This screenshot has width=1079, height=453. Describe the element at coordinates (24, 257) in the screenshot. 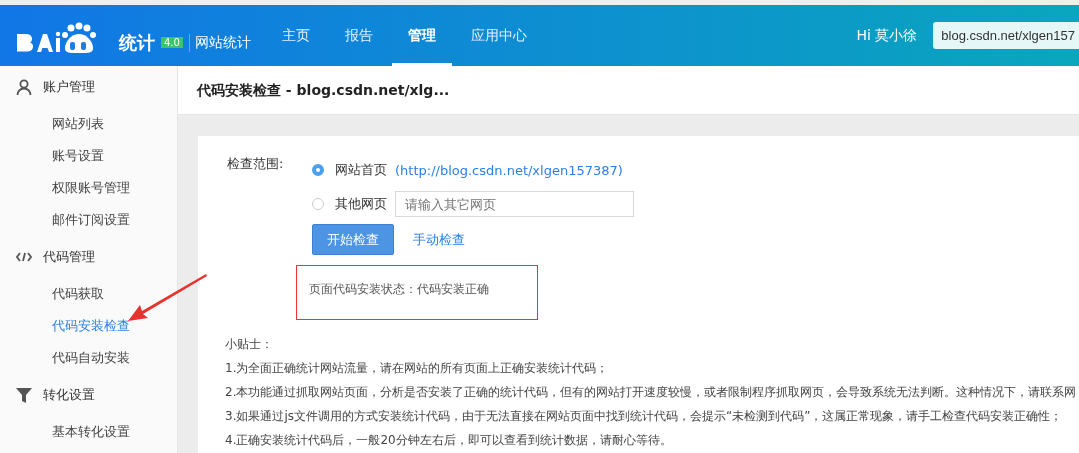

I see `code-icon` at that location.